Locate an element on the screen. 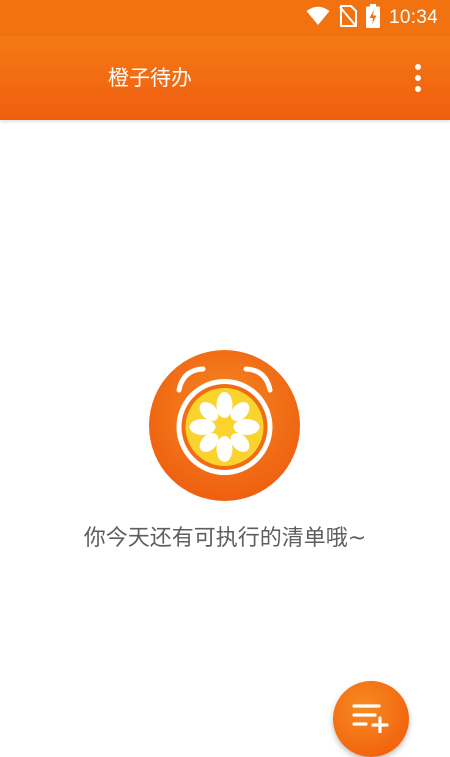  add-list-button is located at coordinates (371, 719).